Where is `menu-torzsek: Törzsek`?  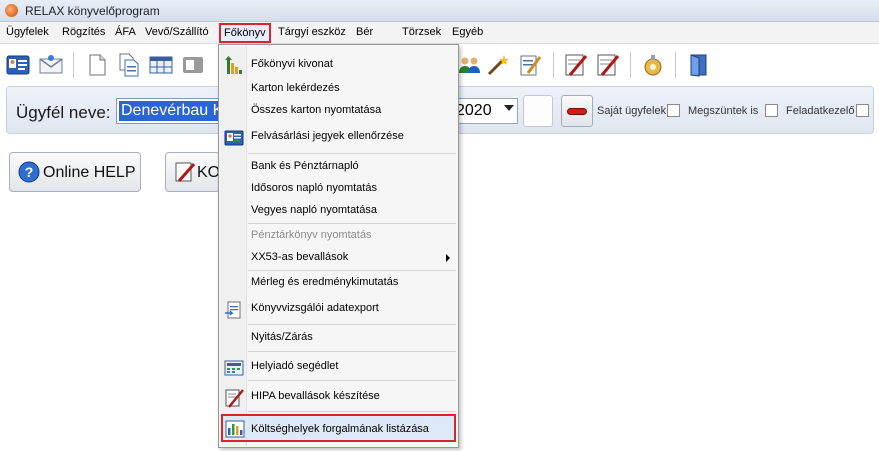 menu-torzsek: Törzsek is located at coordinates (421, 32).